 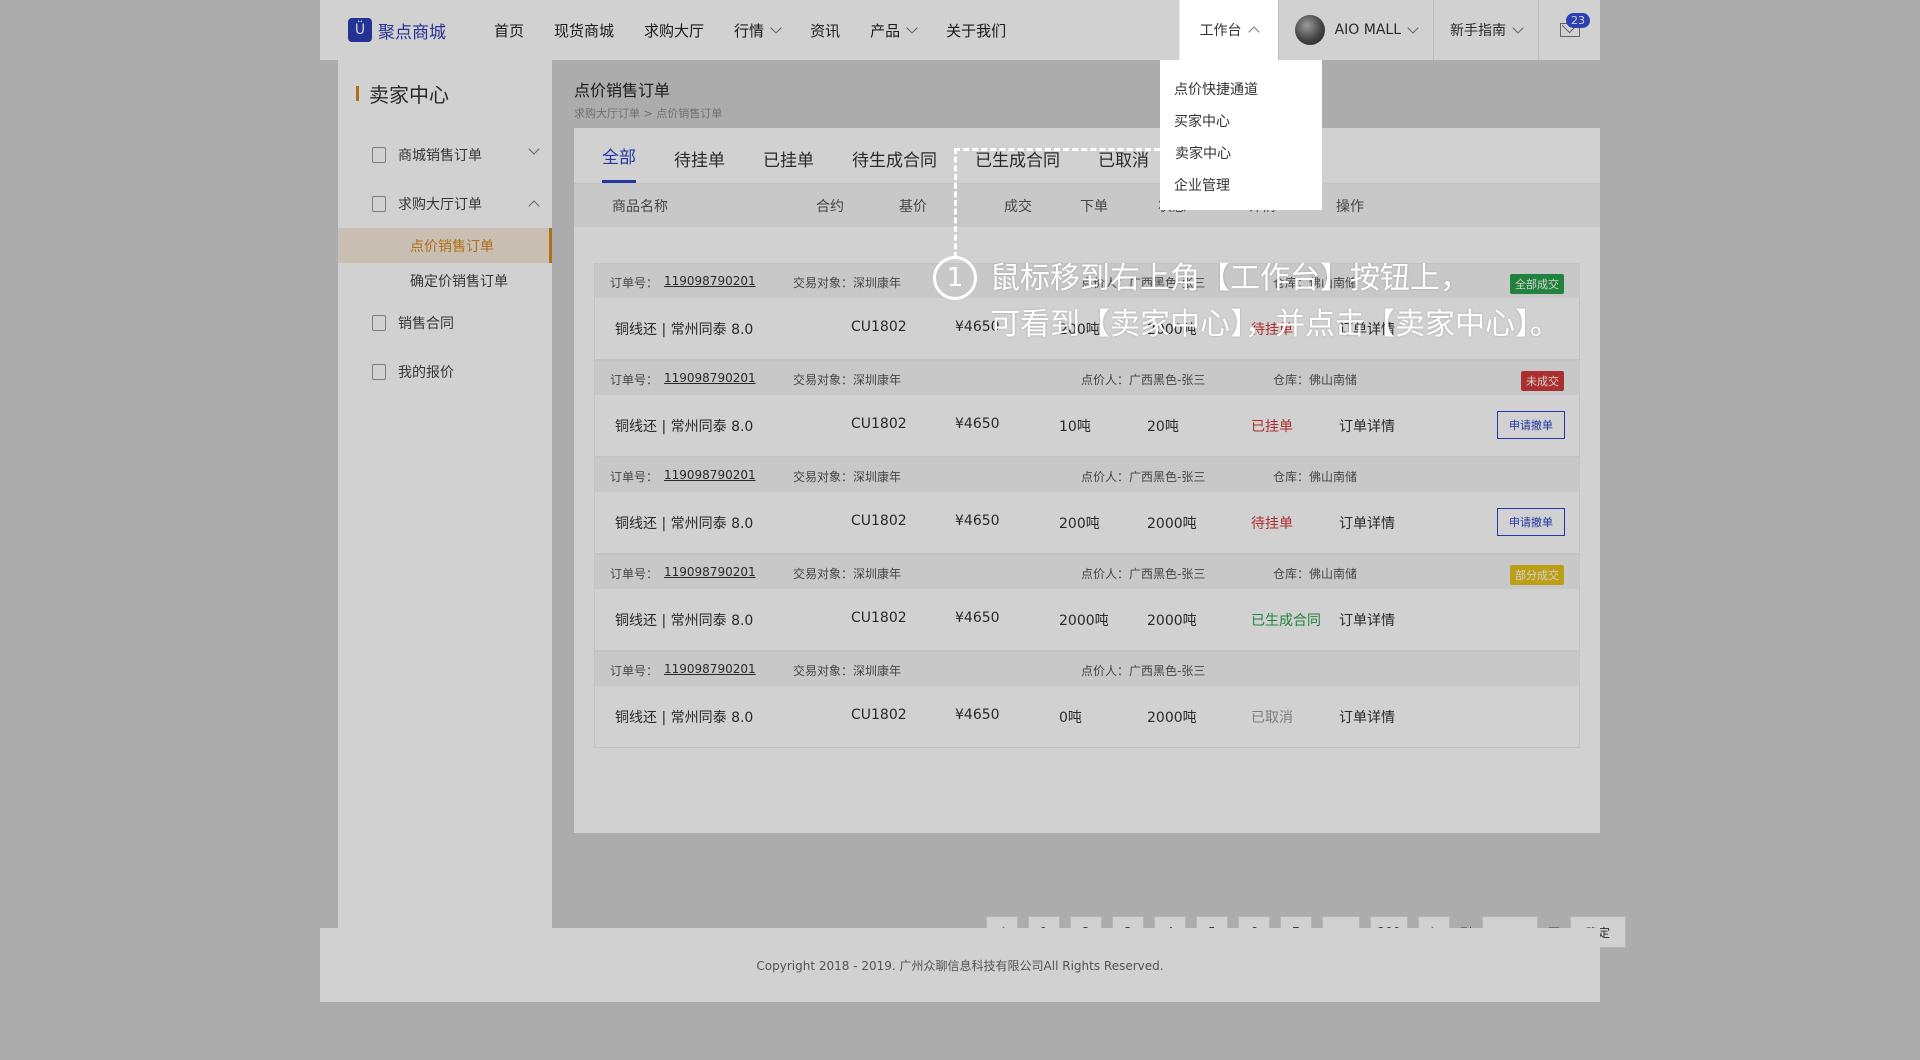 I want to click on workbench-dropdown: 点价快捷通道 买家中心 卖家中心 企业管理, so click(x=1241, y=135).